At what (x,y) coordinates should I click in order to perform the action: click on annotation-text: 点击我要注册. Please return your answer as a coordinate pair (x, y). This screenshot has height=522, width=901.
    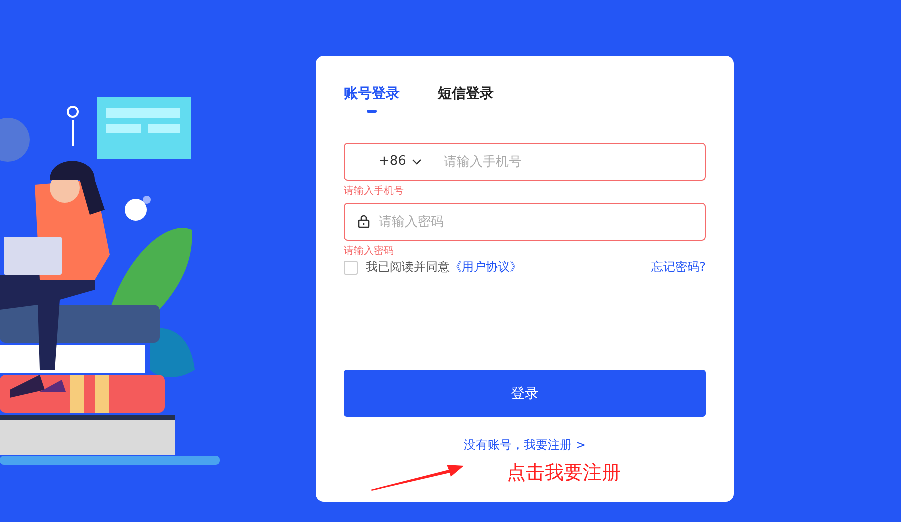
    Looking at the image, I should click on (564, 473).